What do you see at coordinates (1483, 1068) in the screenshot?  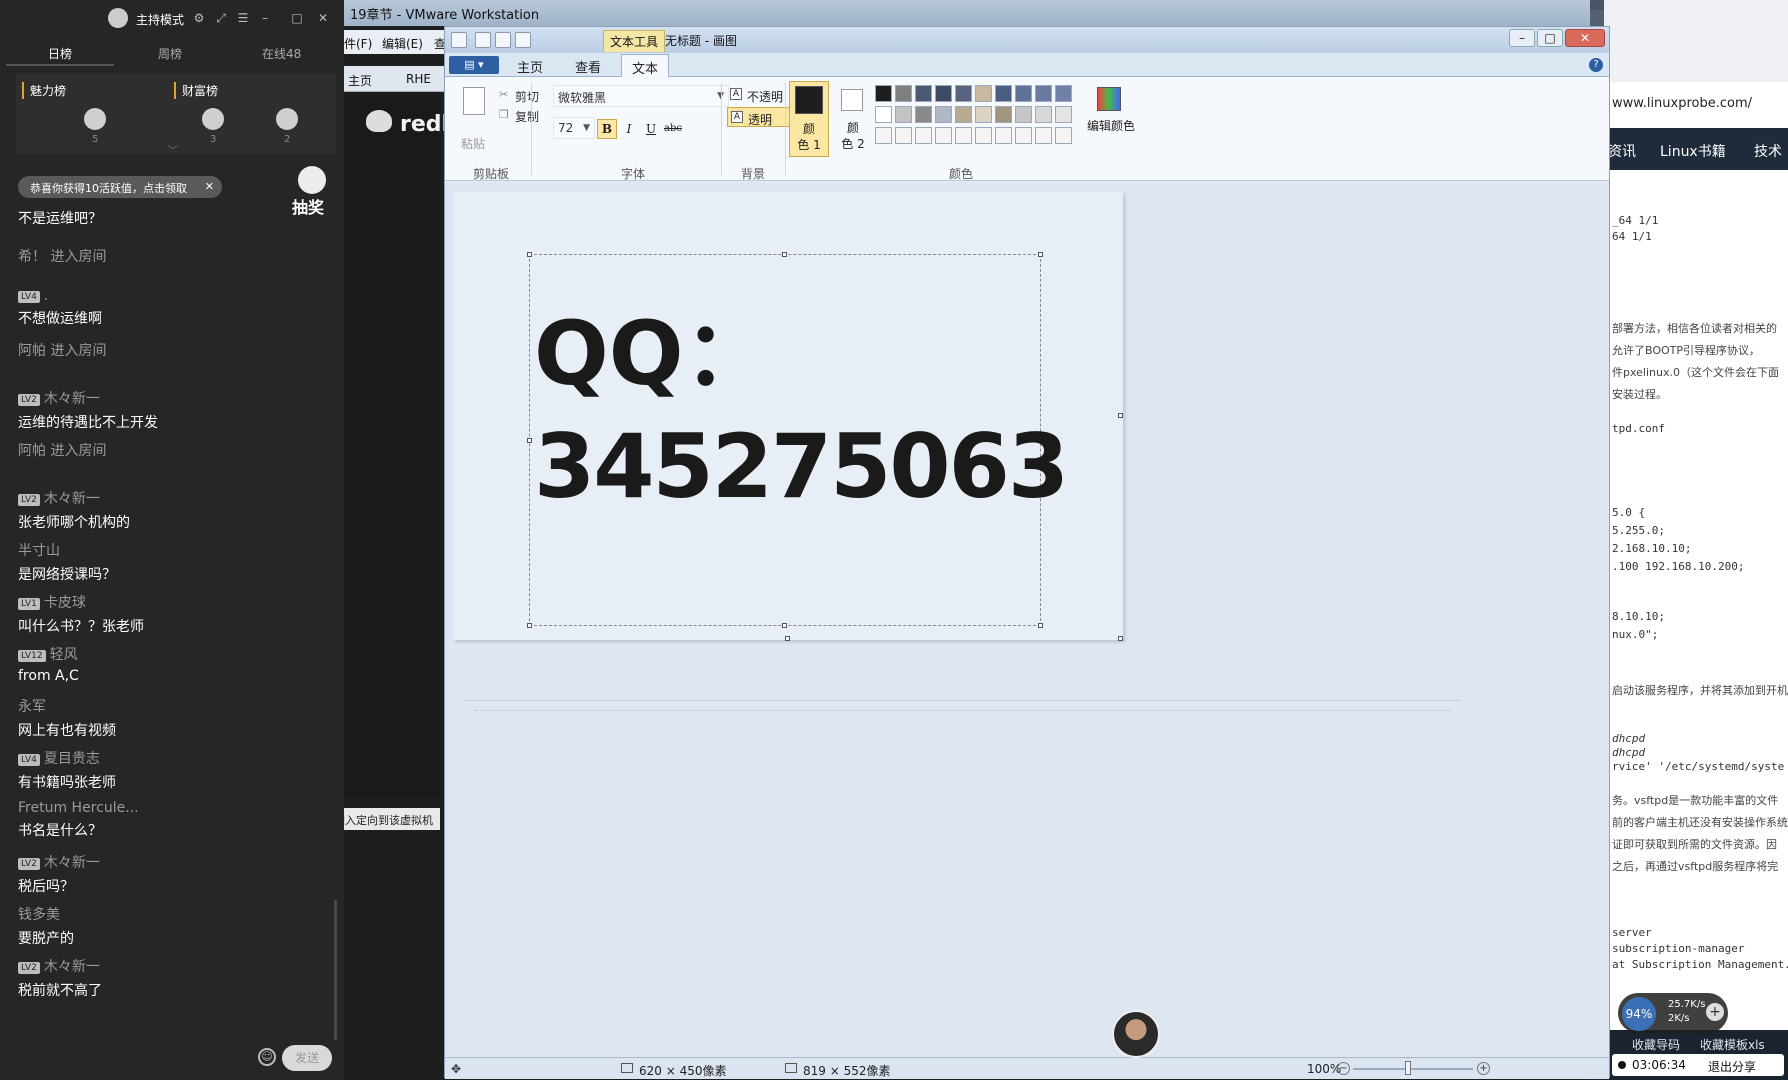 I see `zoom-in-button: +` at bounding box center [1483, 1068].